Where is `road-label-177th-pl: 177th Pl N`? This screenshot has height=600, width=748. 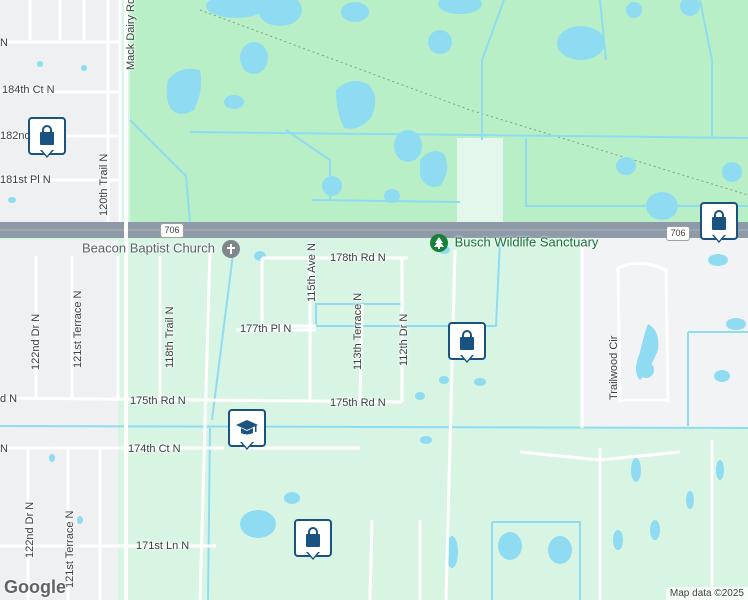 road-label-177th-pl: 177th Pl N is located at coordinates (266, 329).